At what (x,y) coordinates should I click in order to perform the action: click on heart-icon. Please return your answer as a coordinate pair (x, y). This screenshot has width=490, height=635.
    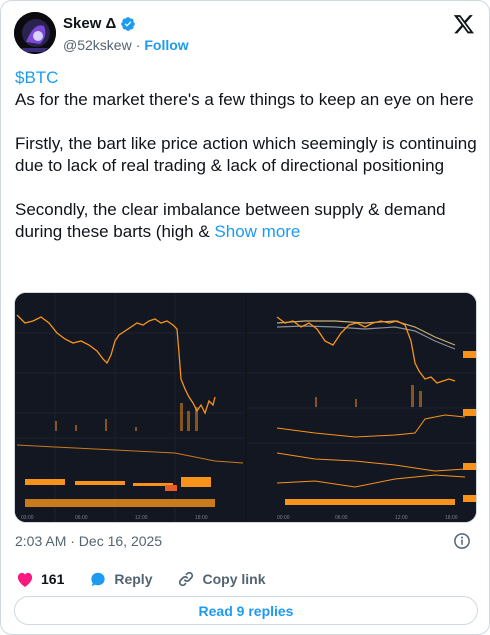
    Looking at the image, I should click on (25, 579).